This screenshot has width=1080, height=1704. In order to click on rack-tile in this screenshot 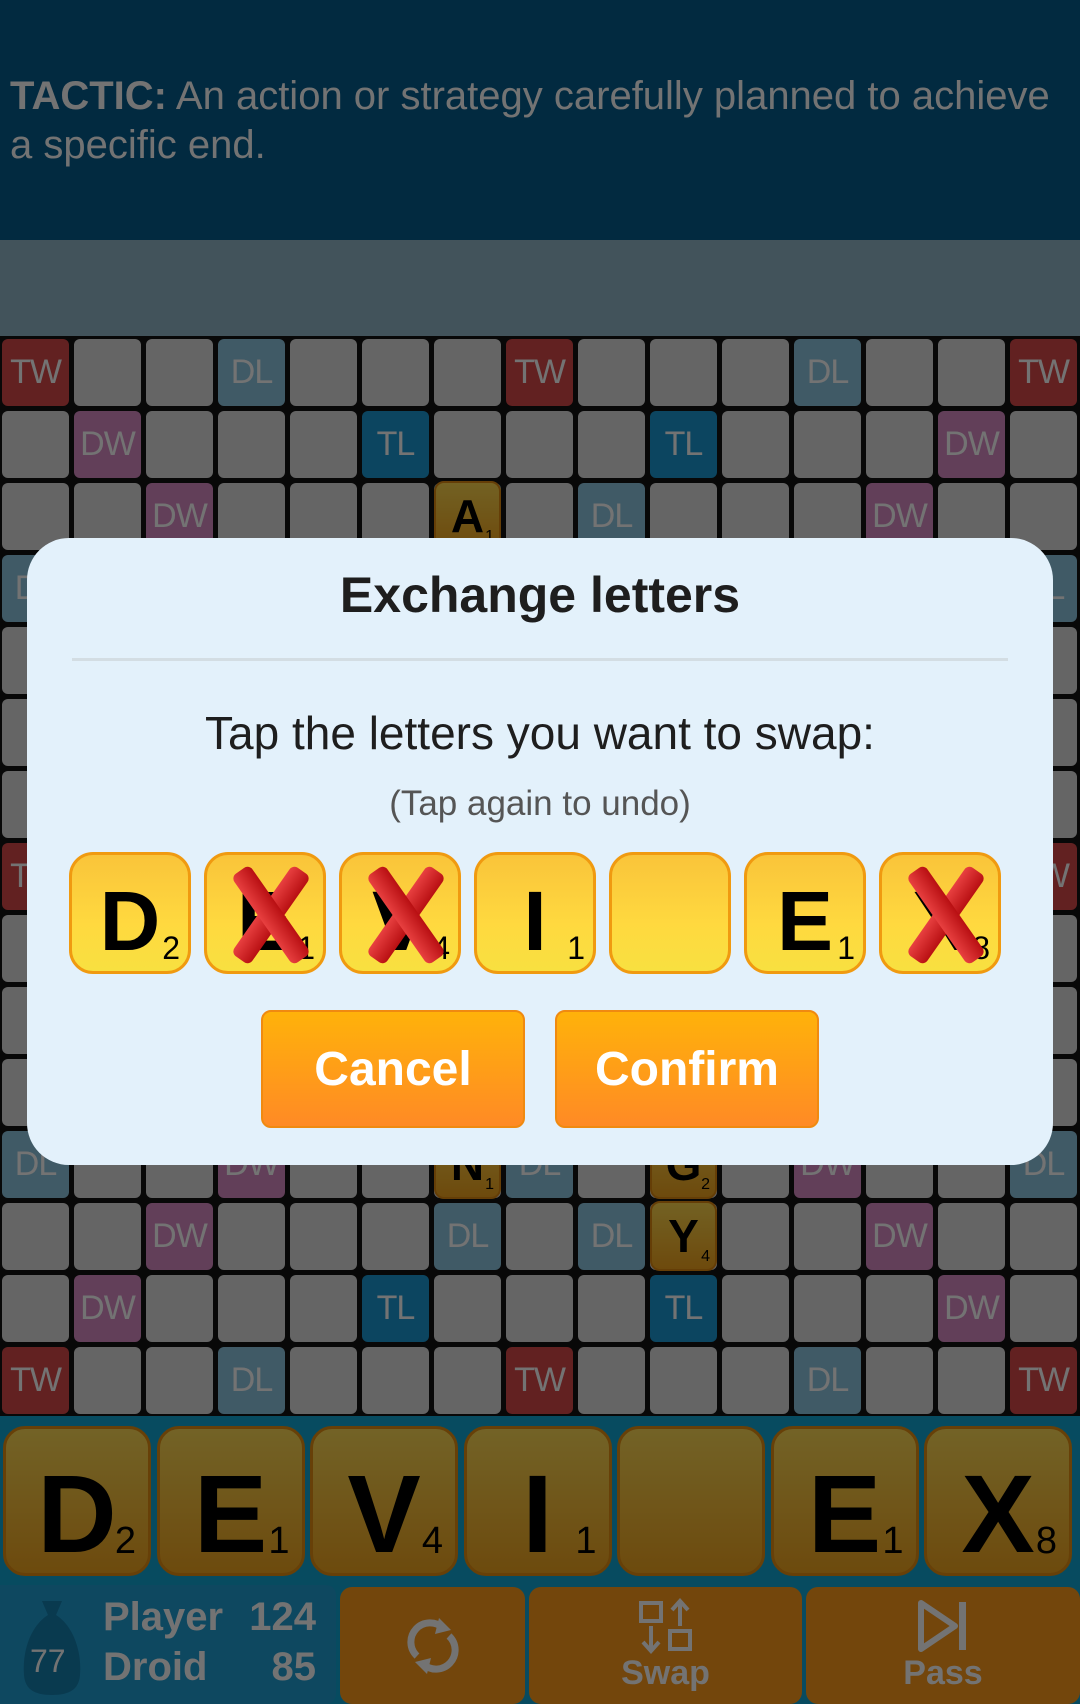, I will do `click(691, 1501)`.